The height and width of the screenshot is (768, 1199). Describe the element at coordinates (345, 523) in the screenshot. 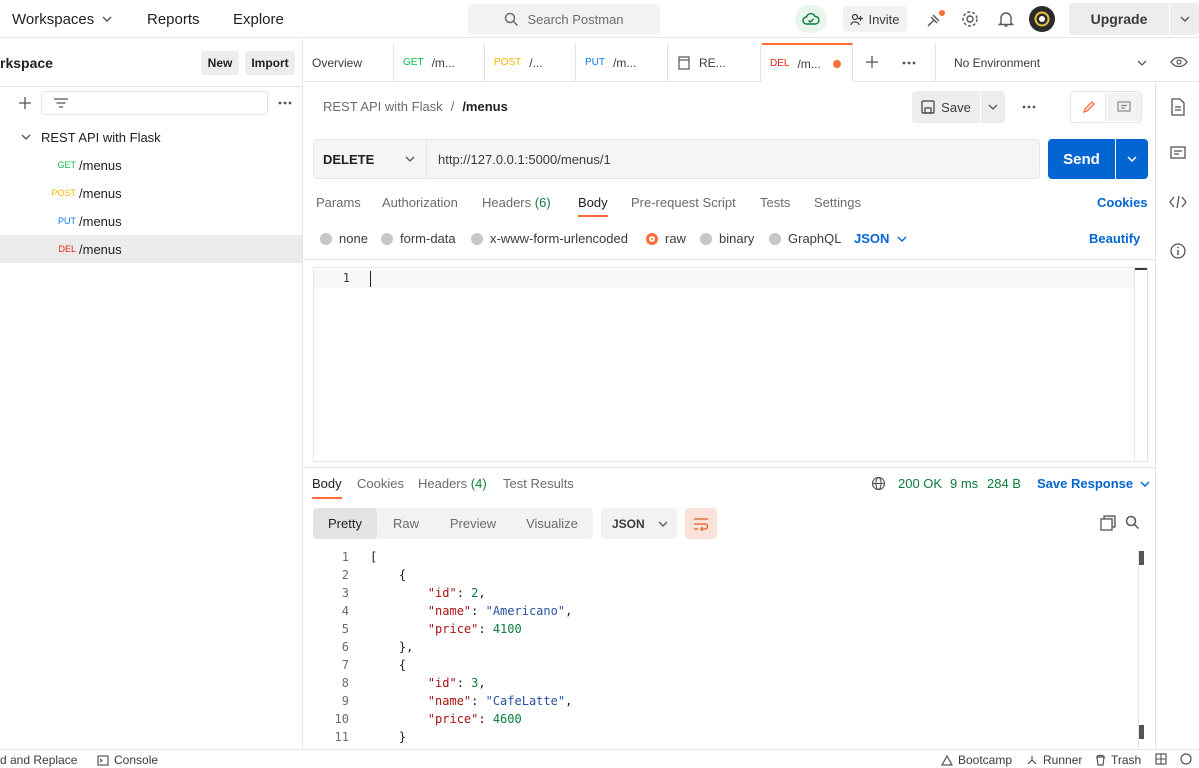

I see `view-pretty: Pretty` at that location.